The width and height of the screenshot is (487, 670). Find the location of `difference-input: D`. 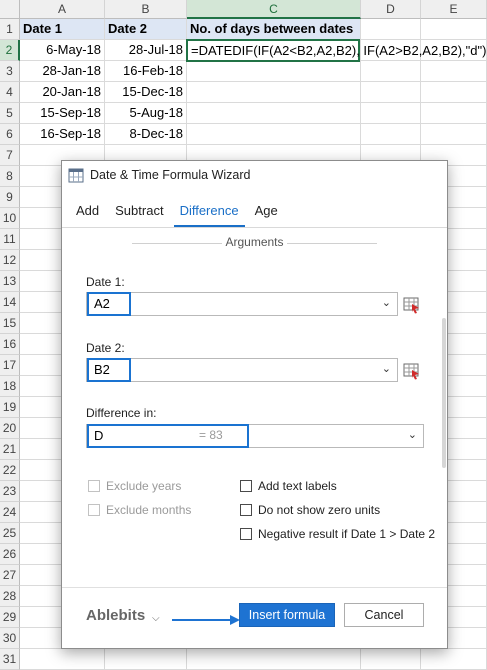

difference-input: D is located at coordinates (168, 436).